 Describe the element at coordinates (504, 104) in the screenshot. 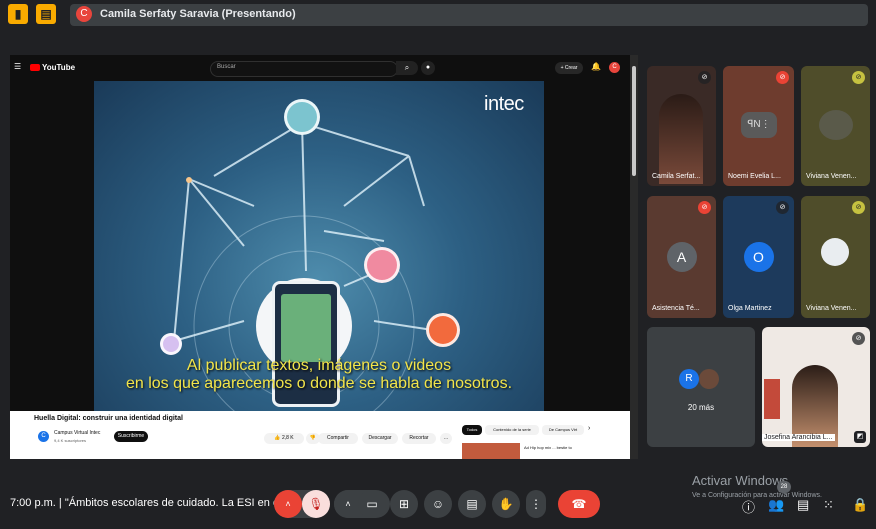

I see `video-brand: intec` at that location.